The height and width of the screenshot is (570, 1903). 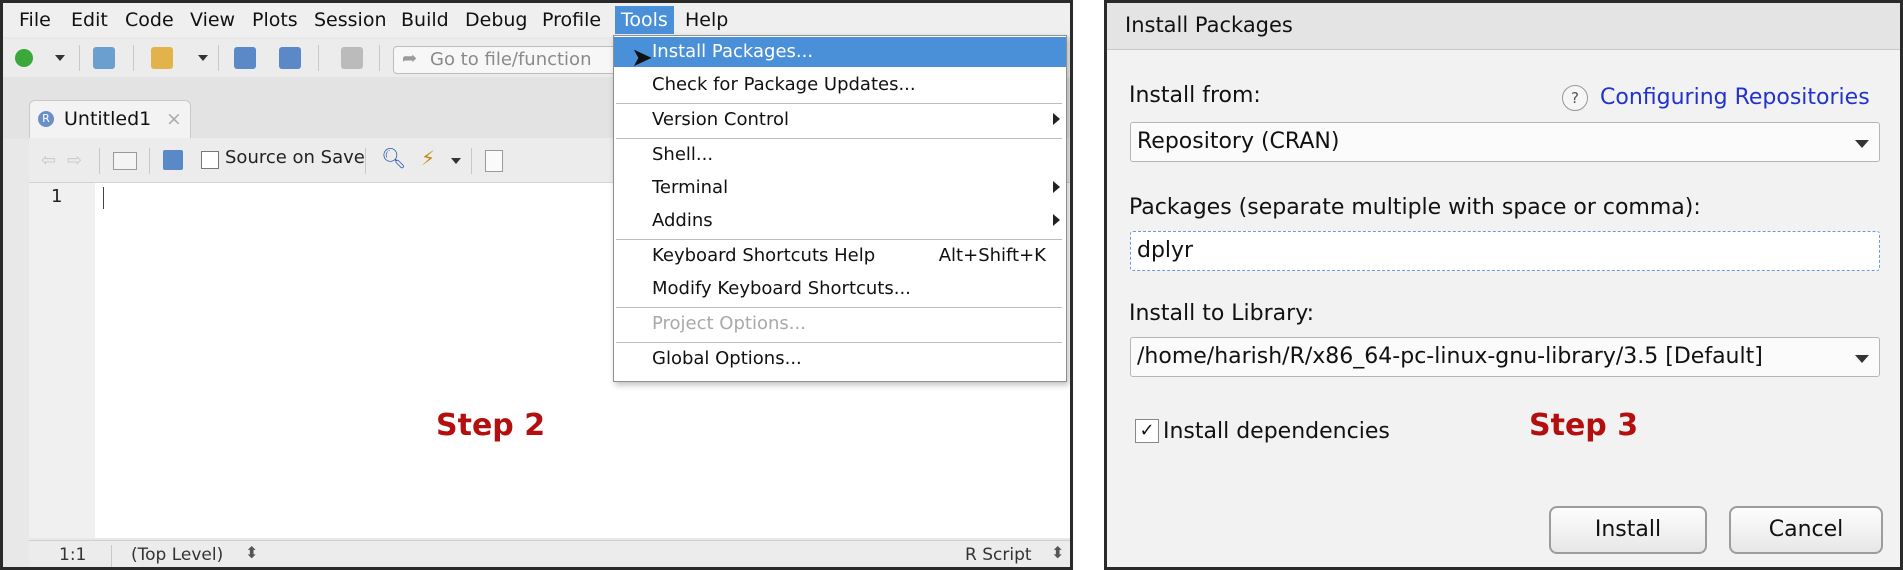 What do you see at coordinates (571, 20) in the screenshot?
I see `menu-profile: Profile` at bounding box center [571, 20].